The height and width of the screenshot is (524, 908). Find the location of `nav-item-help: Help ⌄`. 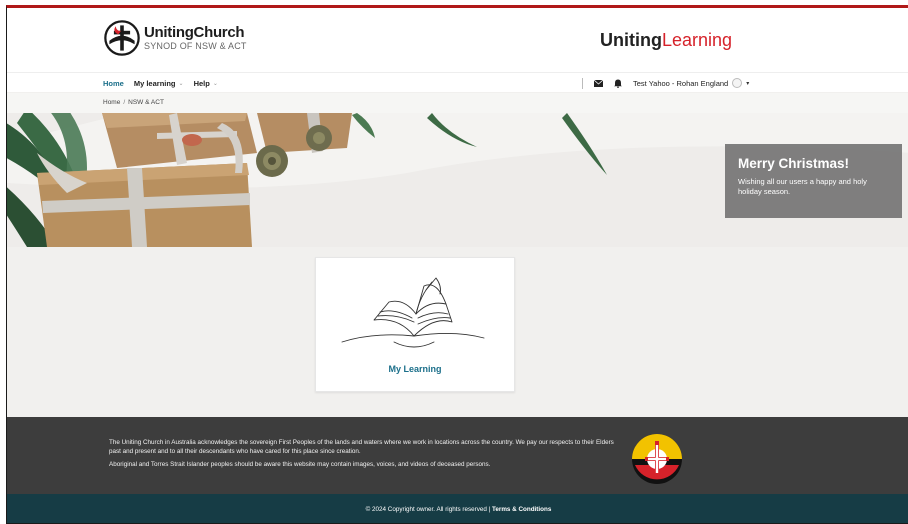

nav-item-help: Help ⌄ is located at coordinates (206, 83).